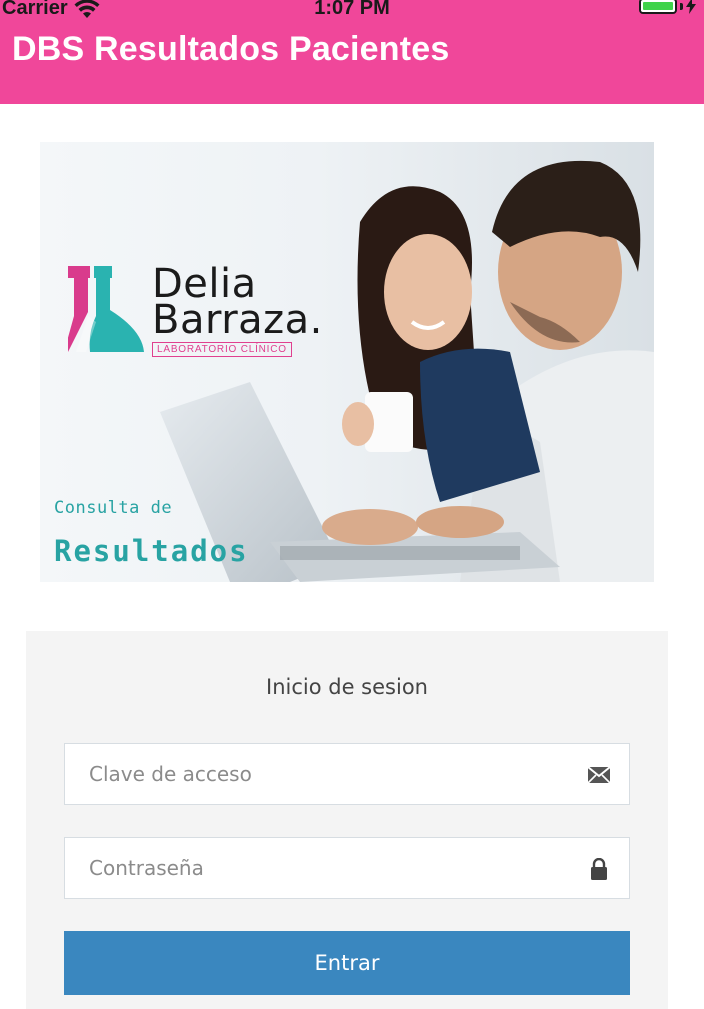  I want to click on brand-name-line2: Barraza., so click(237, 320).